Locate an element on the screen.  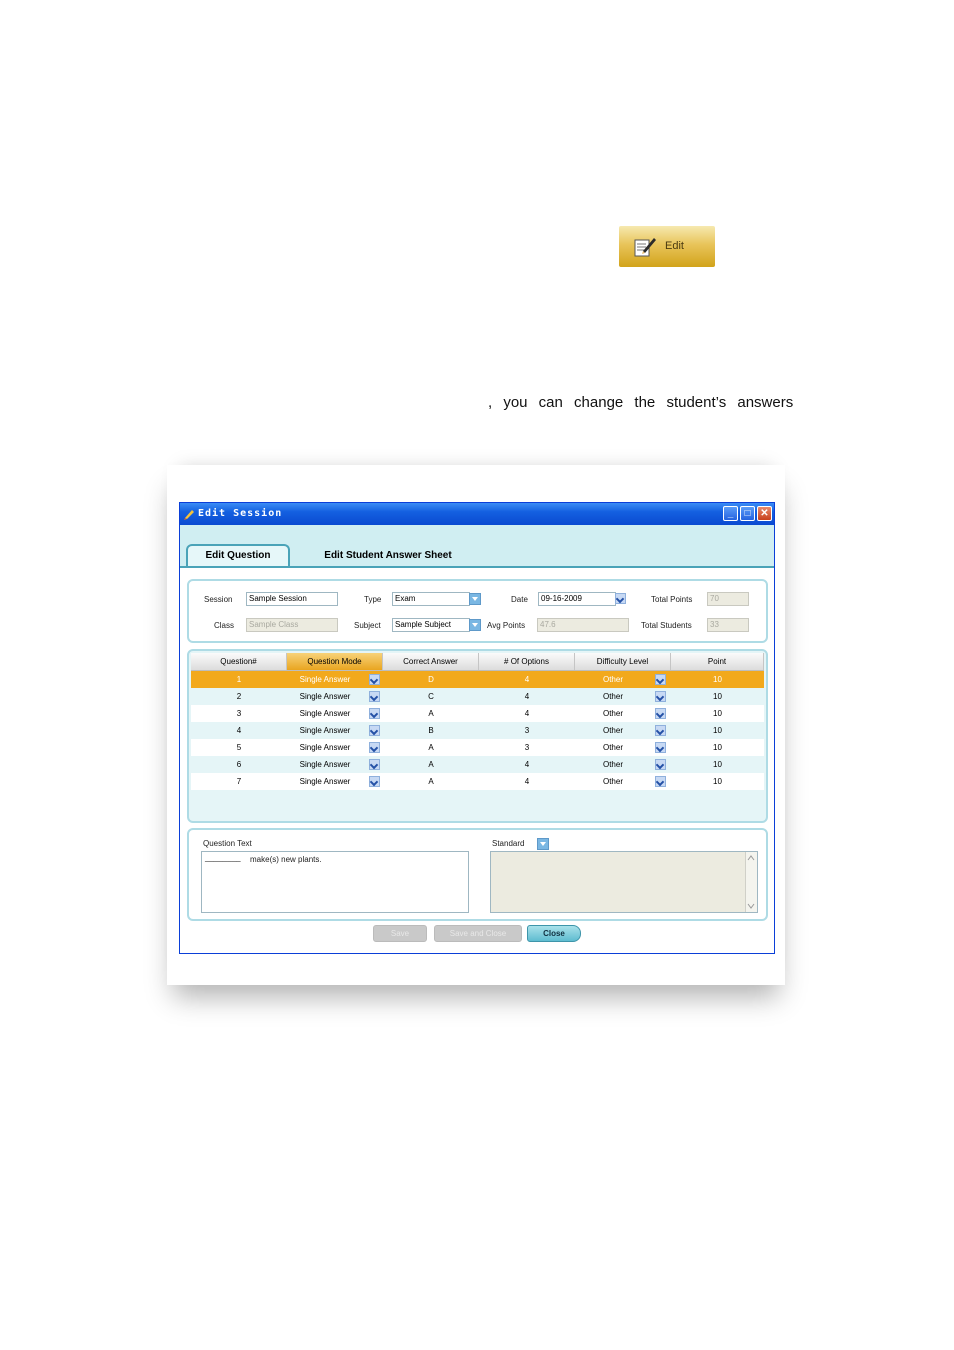
tab-strip: Edit Question Edit Student Answer Sheet is located at coordinates (477, 545).